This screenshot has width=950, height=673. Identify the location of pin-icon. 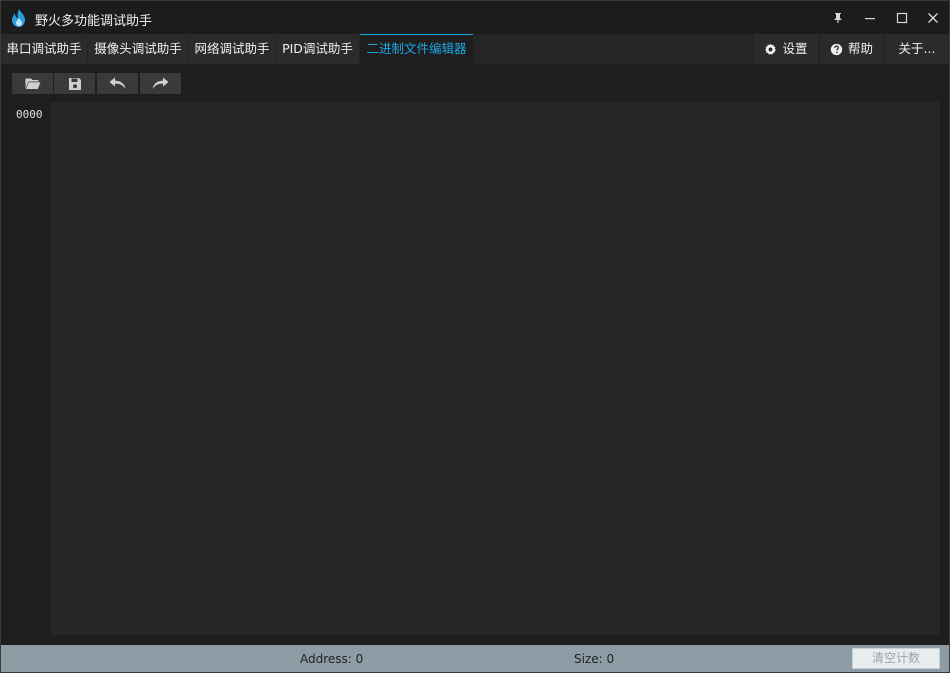
(838, 17).